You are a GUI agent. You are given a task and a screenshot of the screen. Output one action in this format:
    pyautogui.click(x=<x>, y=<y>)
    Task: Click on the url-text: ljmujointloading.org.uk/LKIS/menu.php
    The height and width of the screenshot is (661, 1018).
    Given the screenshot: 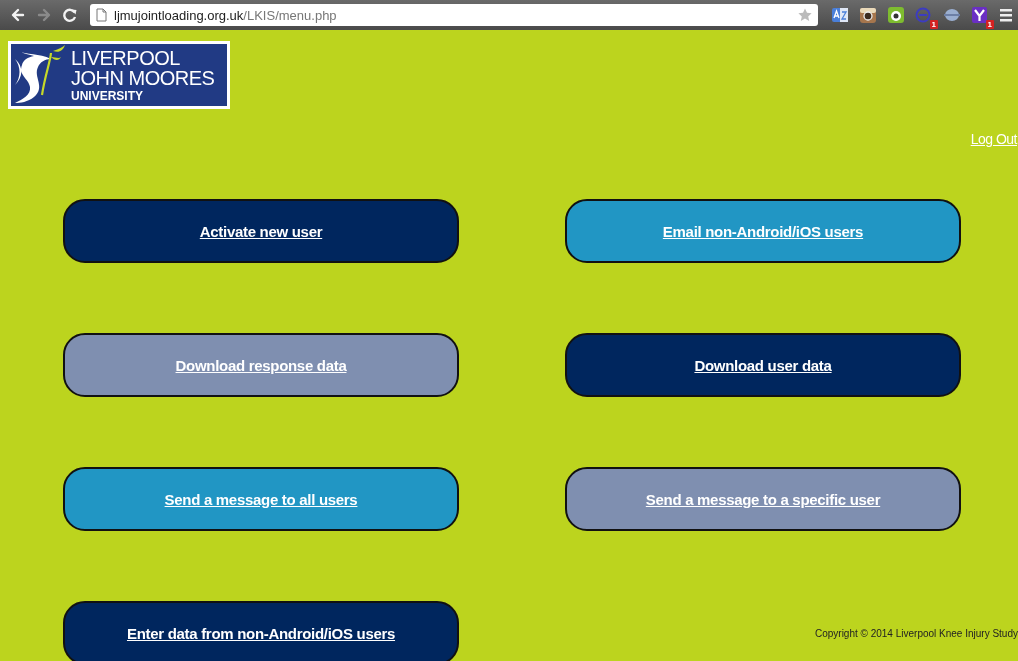 What is the action you would take?
    pyautogui.click(x=226, y=15)
    